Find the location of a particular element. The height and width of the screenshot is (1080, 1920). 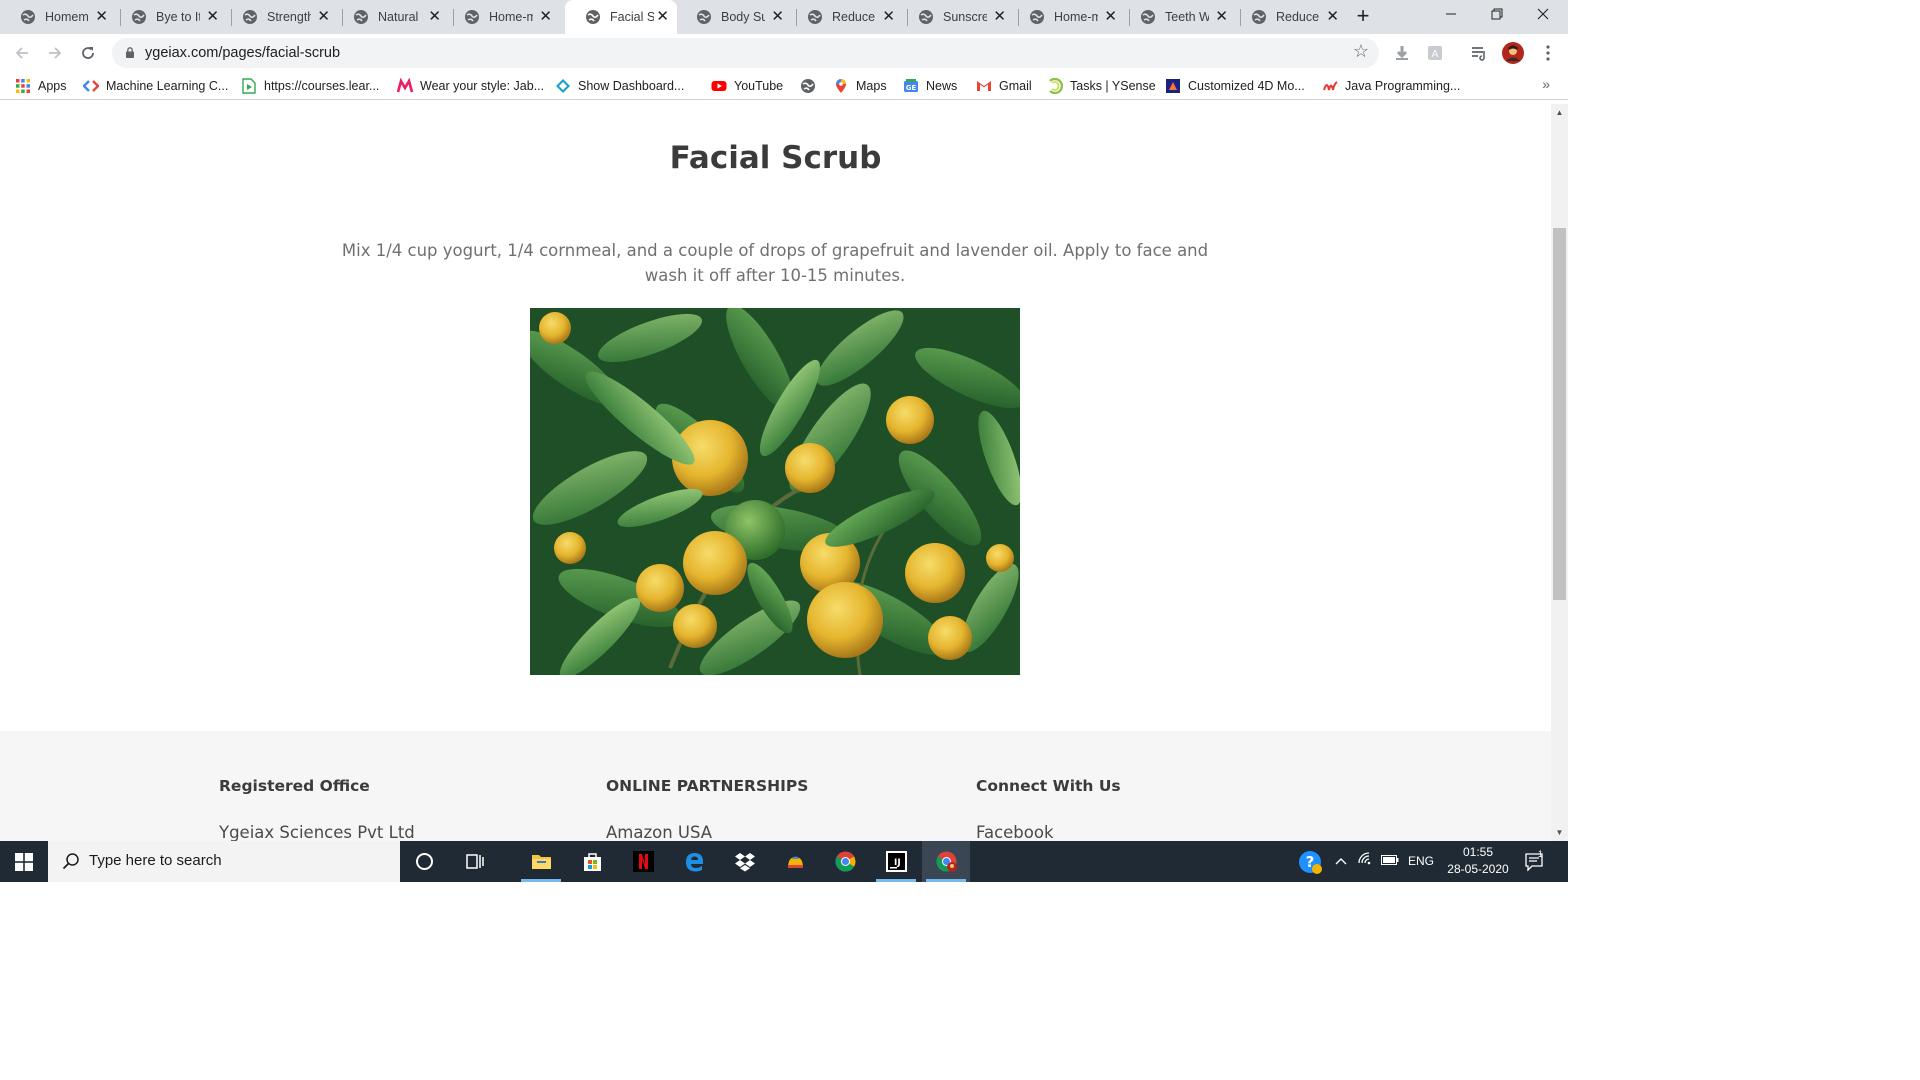

tab-title: Sunscreen is located at coordinates (965, 17).